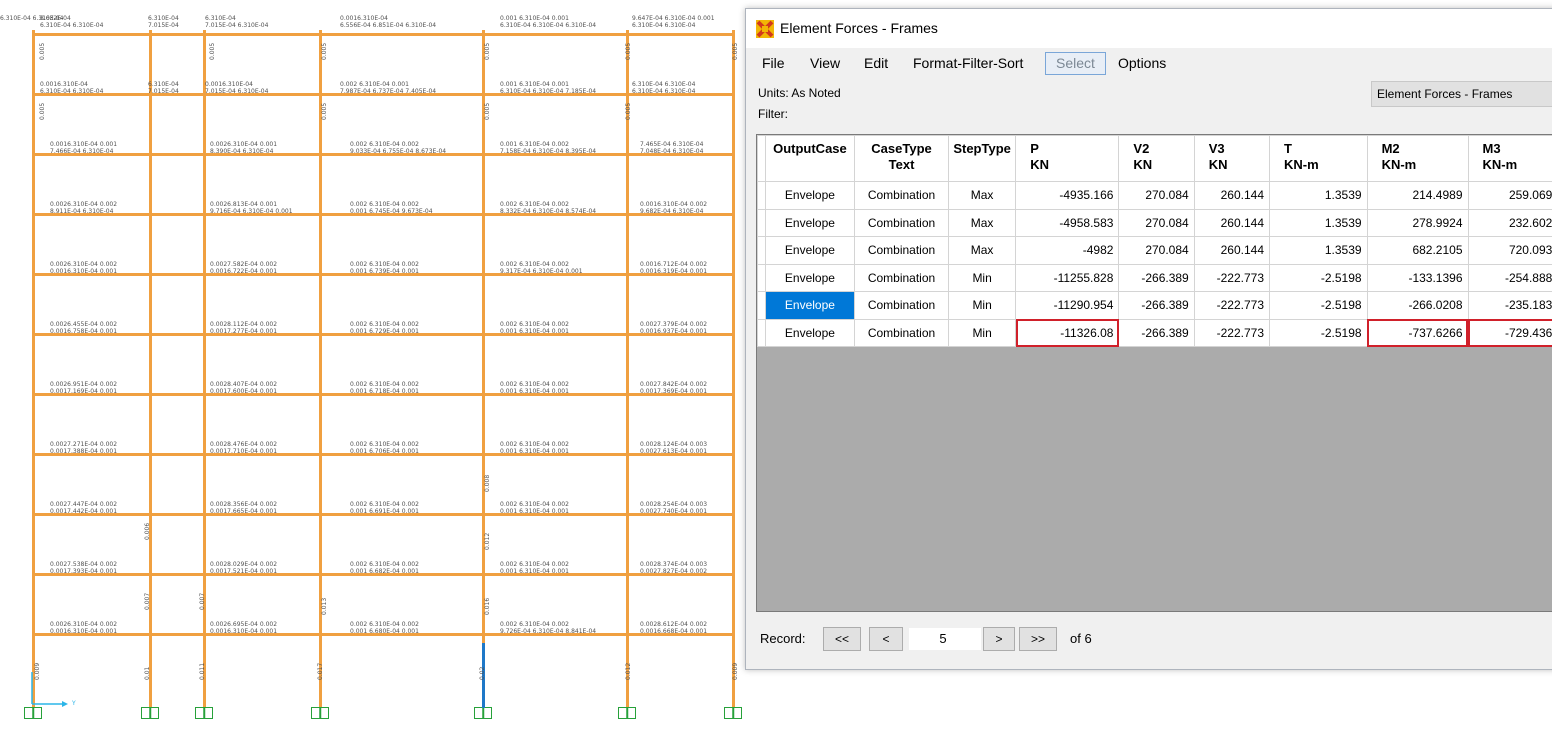 The height and width of the screenshot is (743, 1552). Describe the element at coordinates (842, 639) in the screenshot. I see `first-record-button: <<` at that location.